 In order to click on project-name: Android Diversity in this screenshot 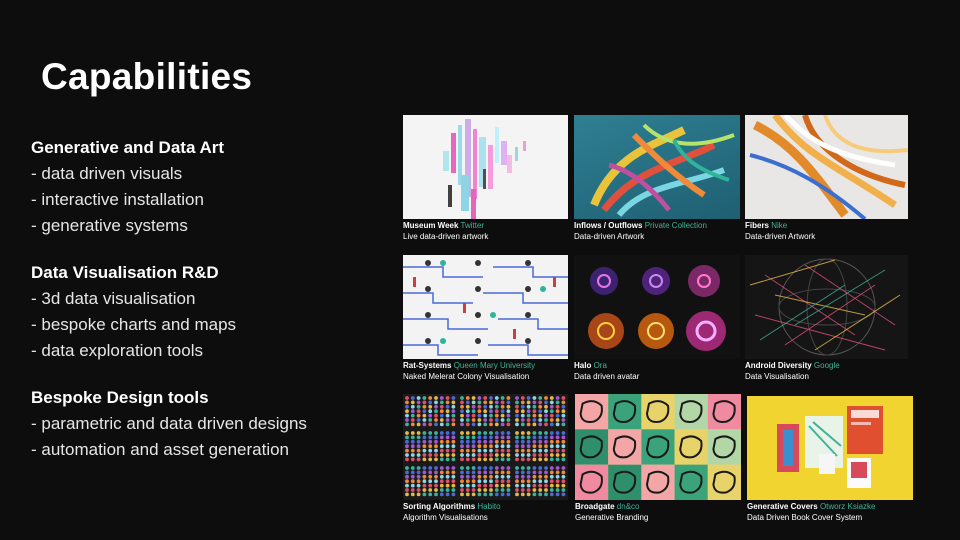, I will do `click(778, 365)`.